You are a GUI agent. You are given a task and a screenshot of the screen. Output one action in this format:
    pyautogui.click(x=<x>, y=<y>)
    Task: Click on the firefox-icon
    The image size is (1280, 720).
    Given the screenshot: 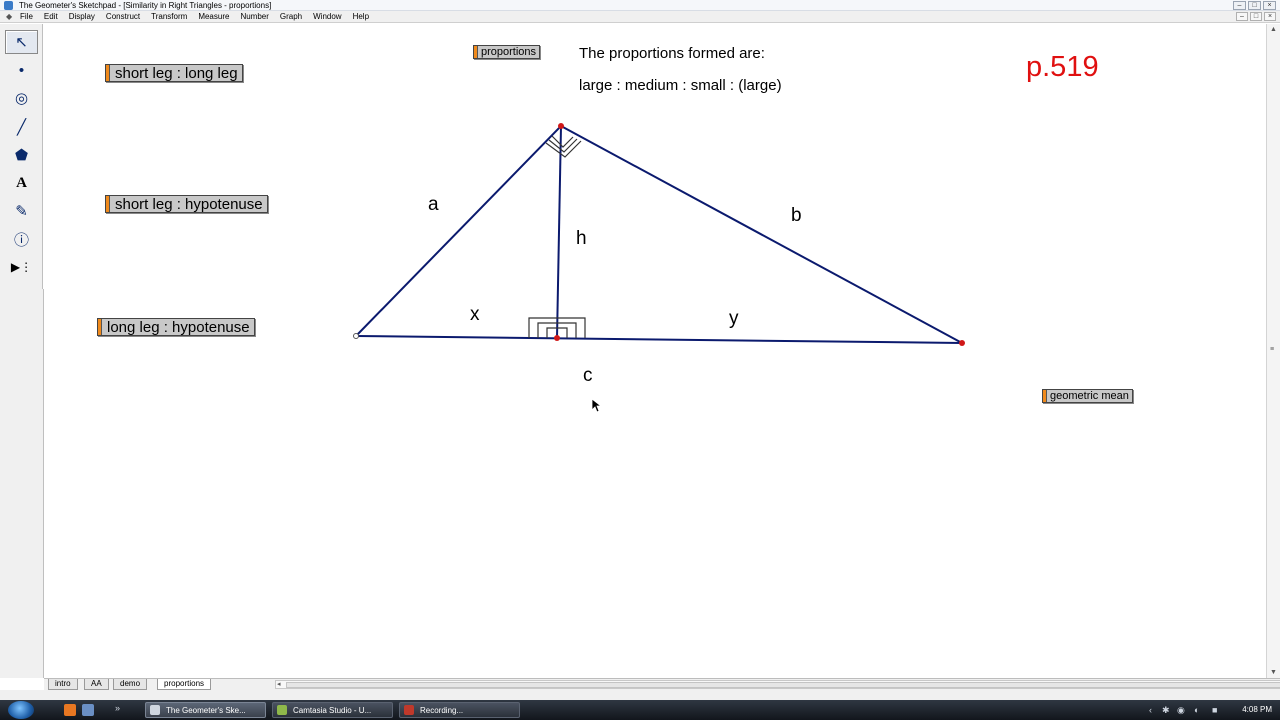 What is the action you would take?
    pyautogui.click(x=70, y=710)
    